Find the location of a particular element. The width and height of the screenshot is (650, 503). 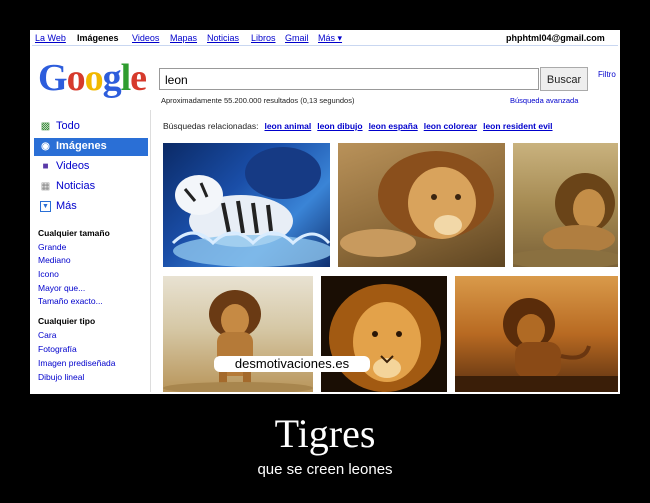

lion-walking-image is located at coordinates (238, 341).